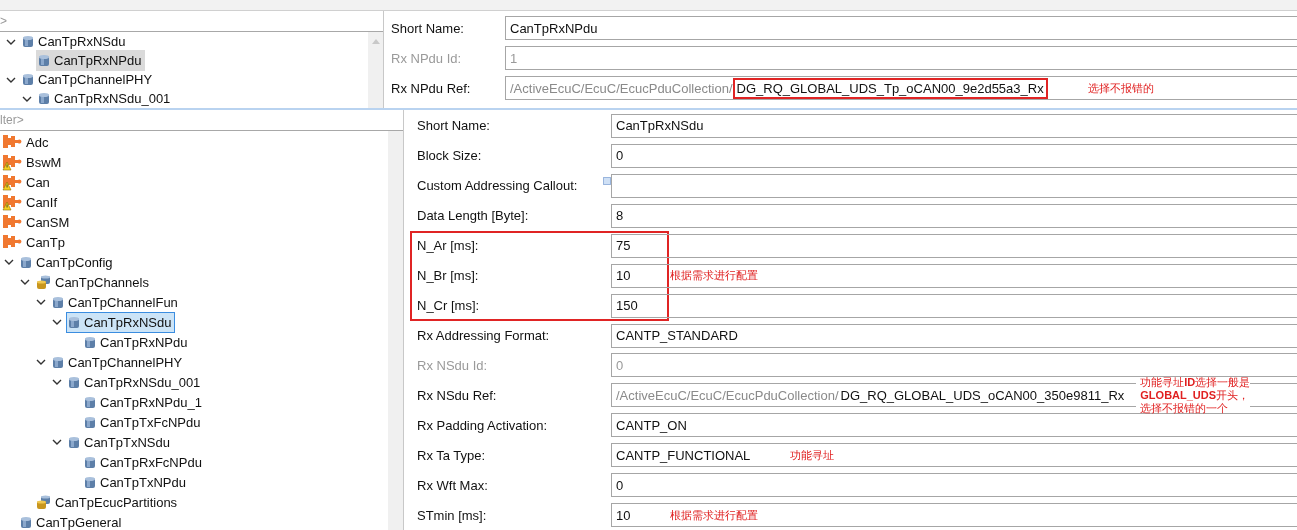 The image size is (1297, 530). I want to click on tree-item: CanTpChannelFun, so click(116, 302).